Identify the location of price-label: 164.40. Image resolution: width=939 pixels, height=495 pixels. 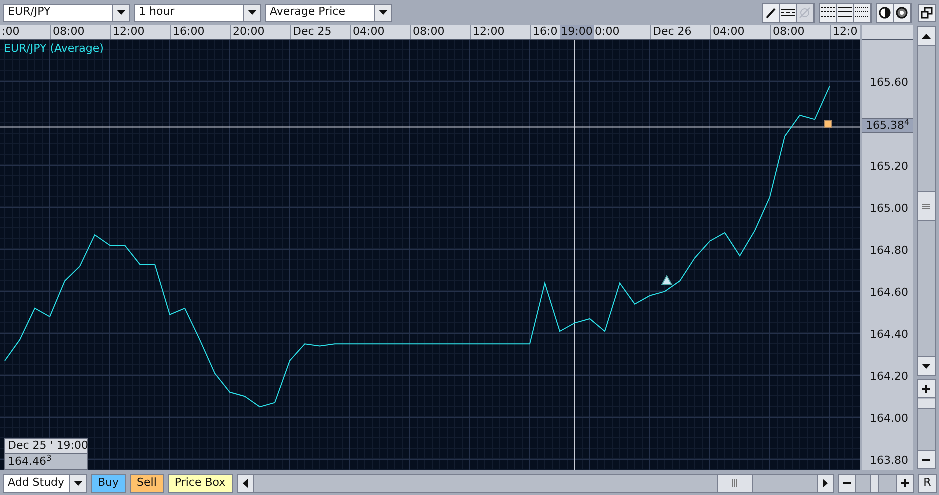
(889, 334).